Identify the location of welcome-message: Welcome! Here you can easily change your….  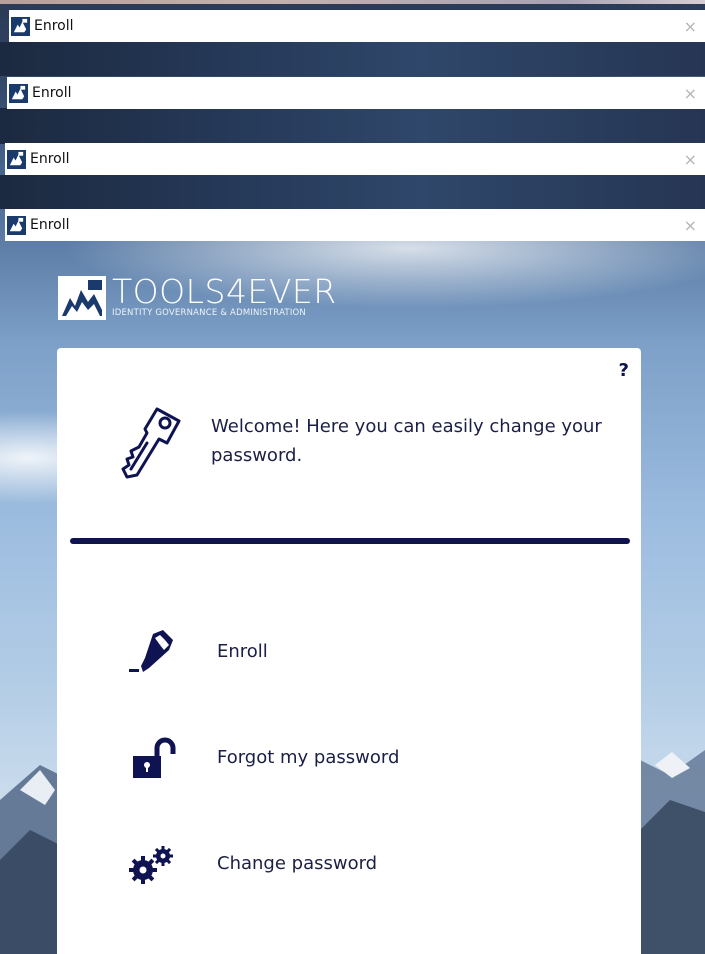
(406, 441).